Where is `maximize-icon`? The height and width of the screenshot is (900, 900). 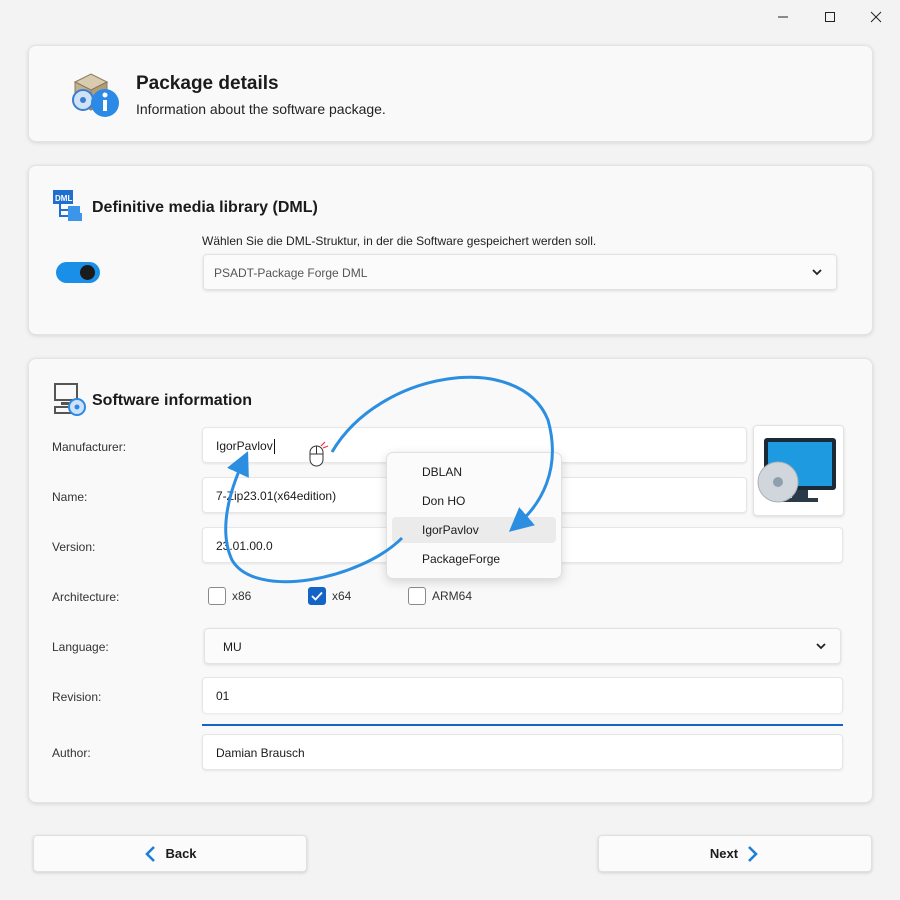 maximize-icon is located at coordinates (830, 17).